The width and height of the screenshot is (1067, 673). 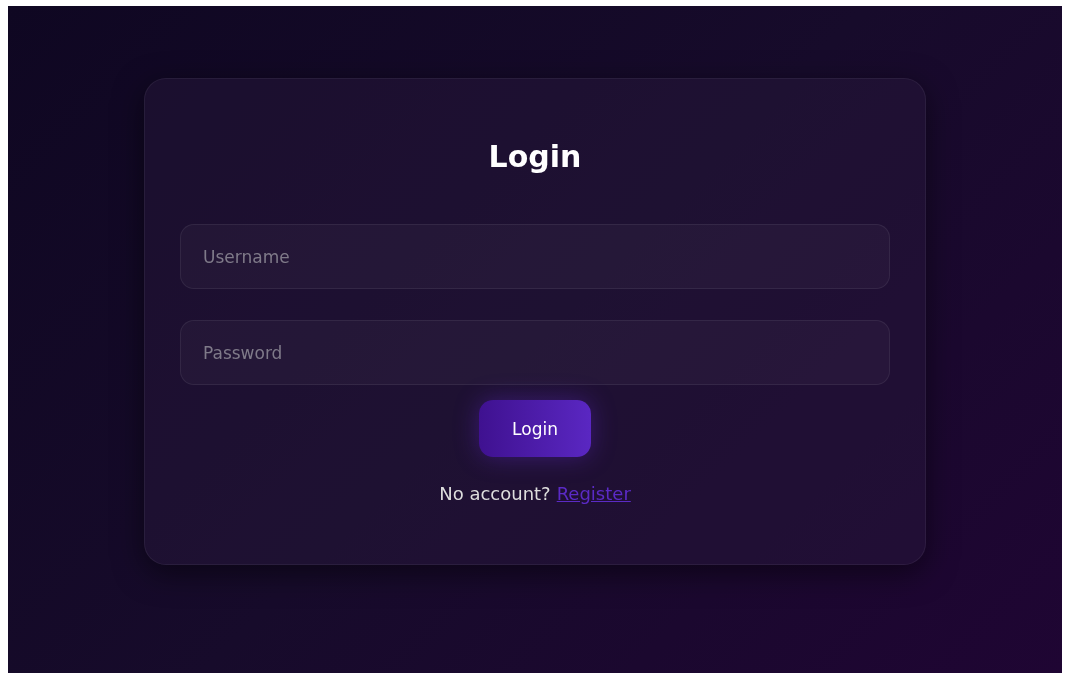 I want to click on login-button: Login, so click(x=535, y=428).